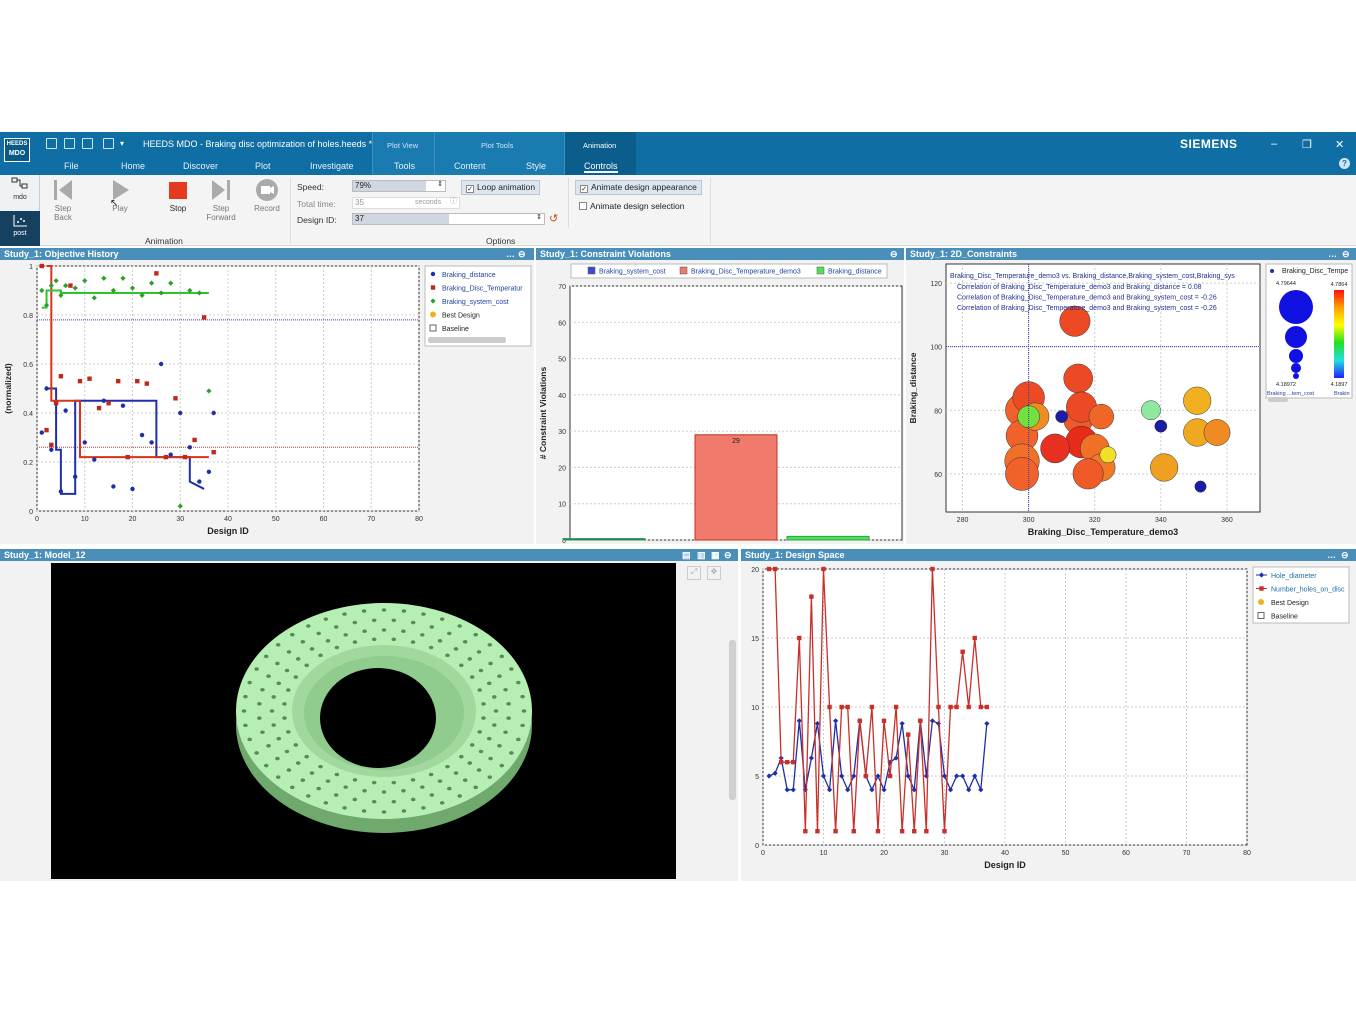 The height and width of the screenshot is (1017, 1356). What do you see at coordinates (384, 718) in the screenshot?
I see `brake-disc-model` at bounding box center [384, 718].